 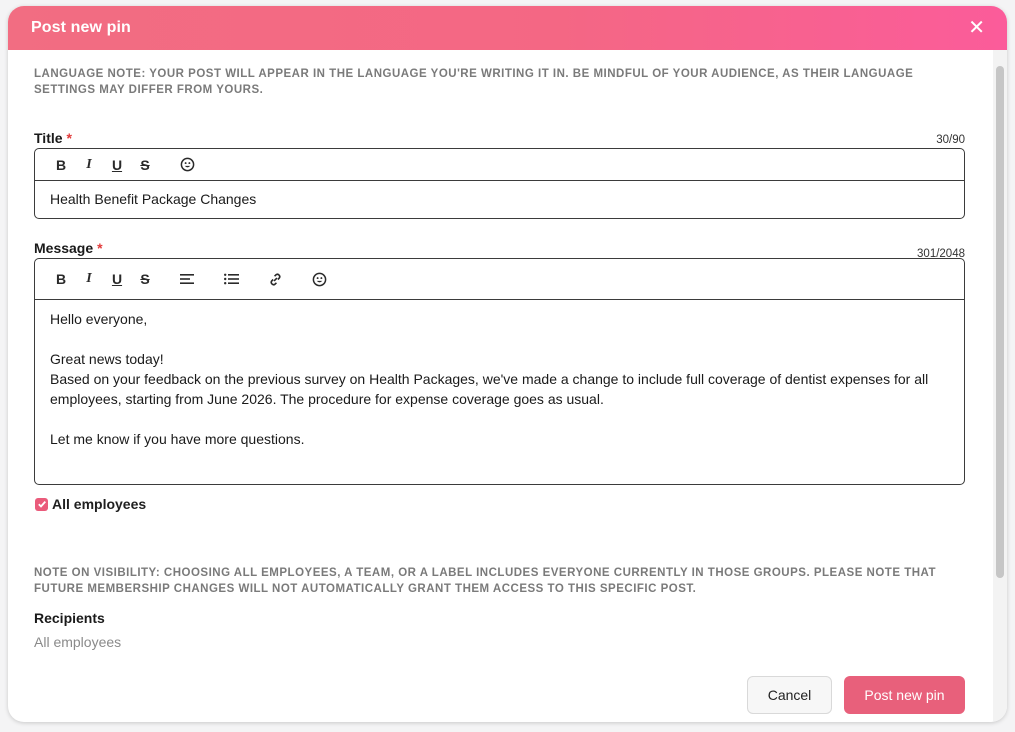 I want to click on message-line: Let me know if you have more questions., so click(x=177, y=439).